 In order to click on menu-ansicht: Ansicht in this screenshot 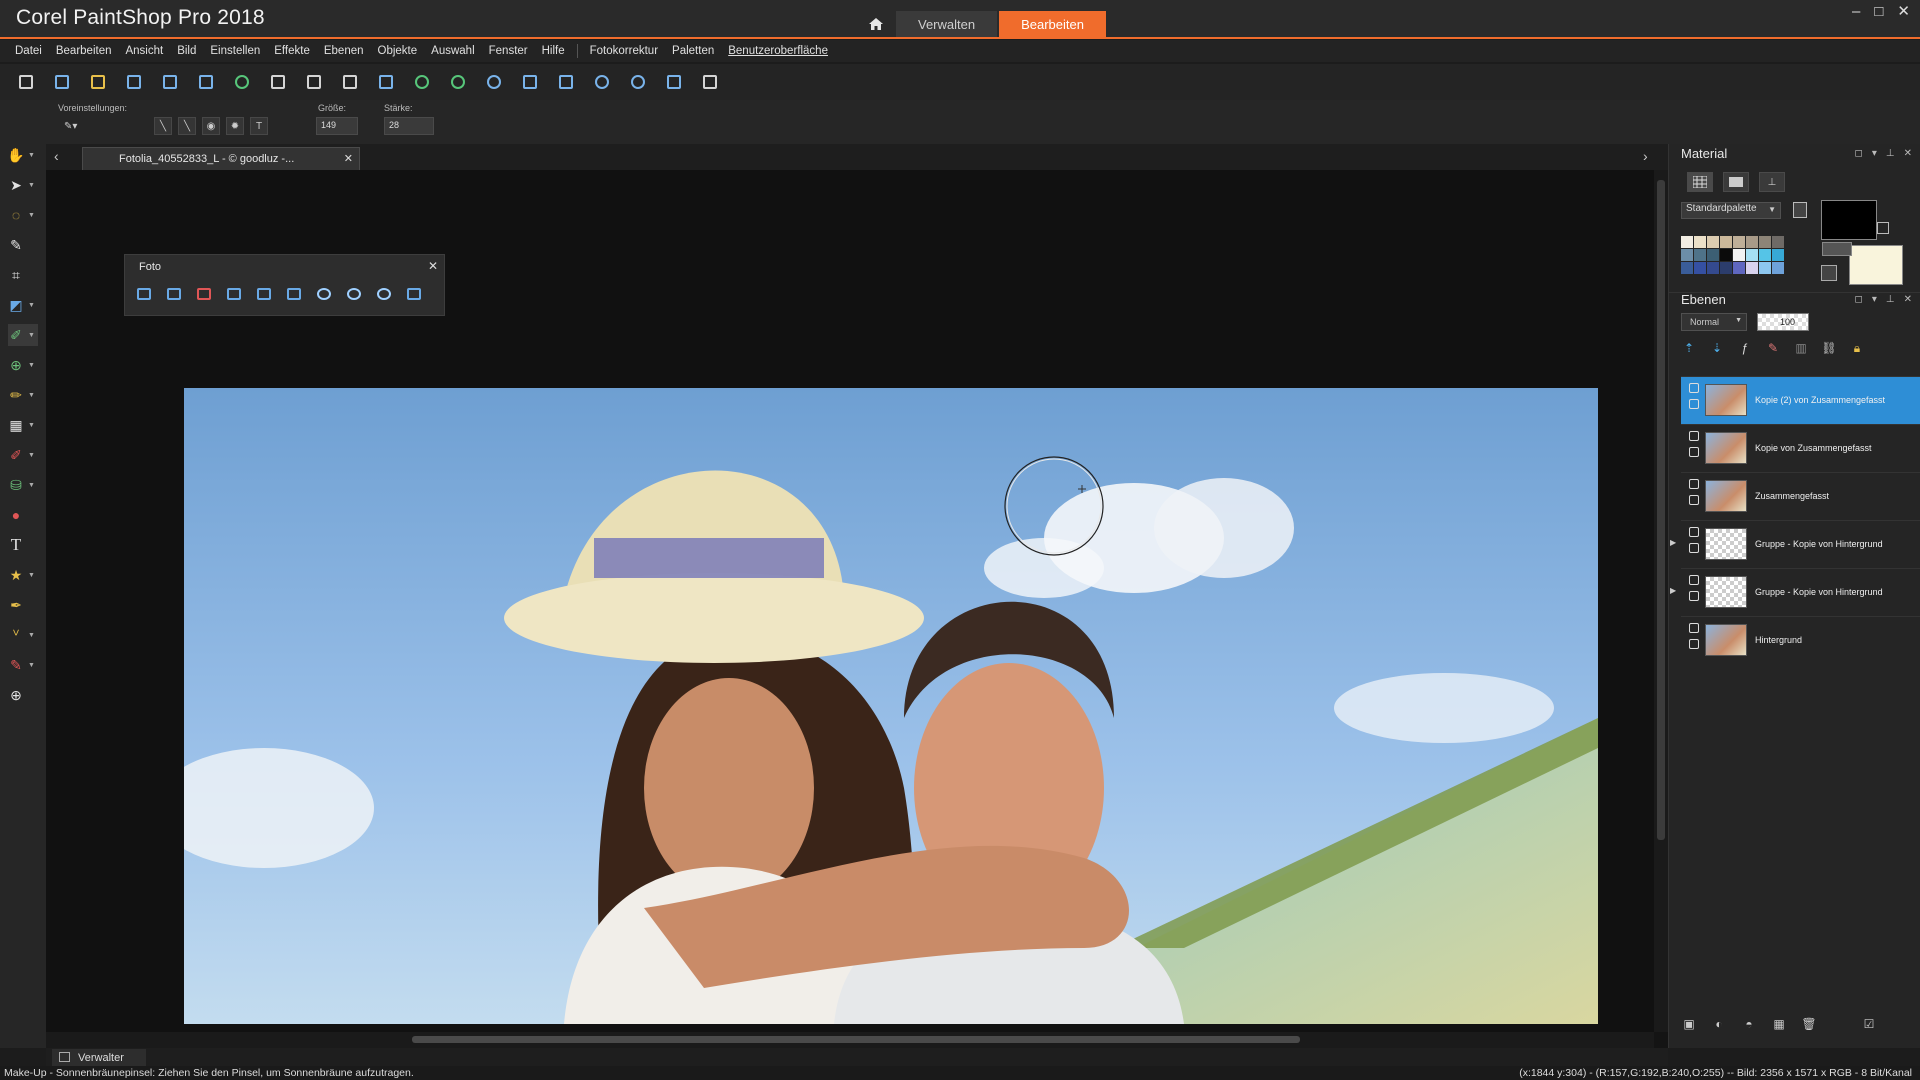, I will do `click(144, 51)`.